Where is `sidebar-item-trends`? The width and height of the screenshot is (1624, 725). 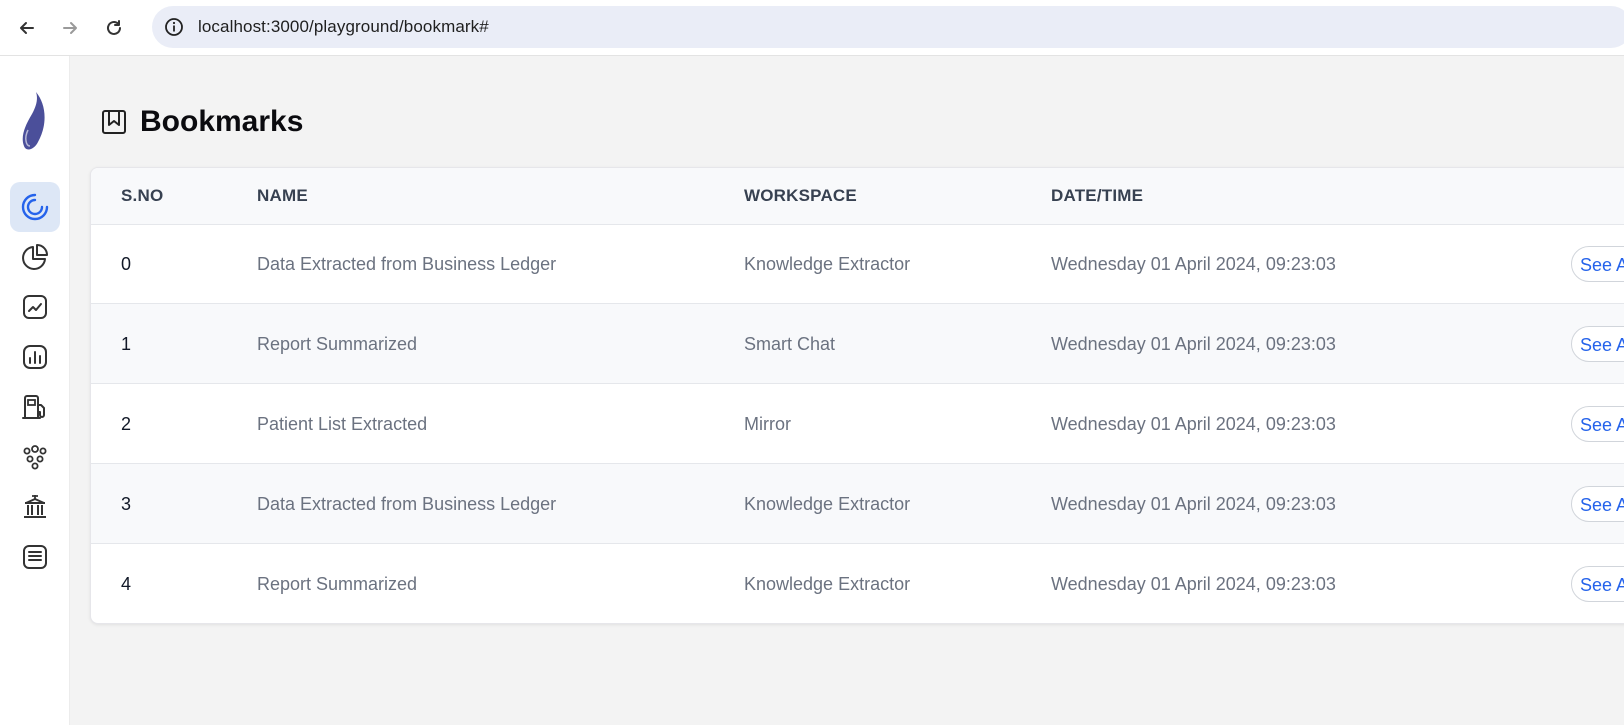 sidebar-item-trends is located at coordinates (35, 307).